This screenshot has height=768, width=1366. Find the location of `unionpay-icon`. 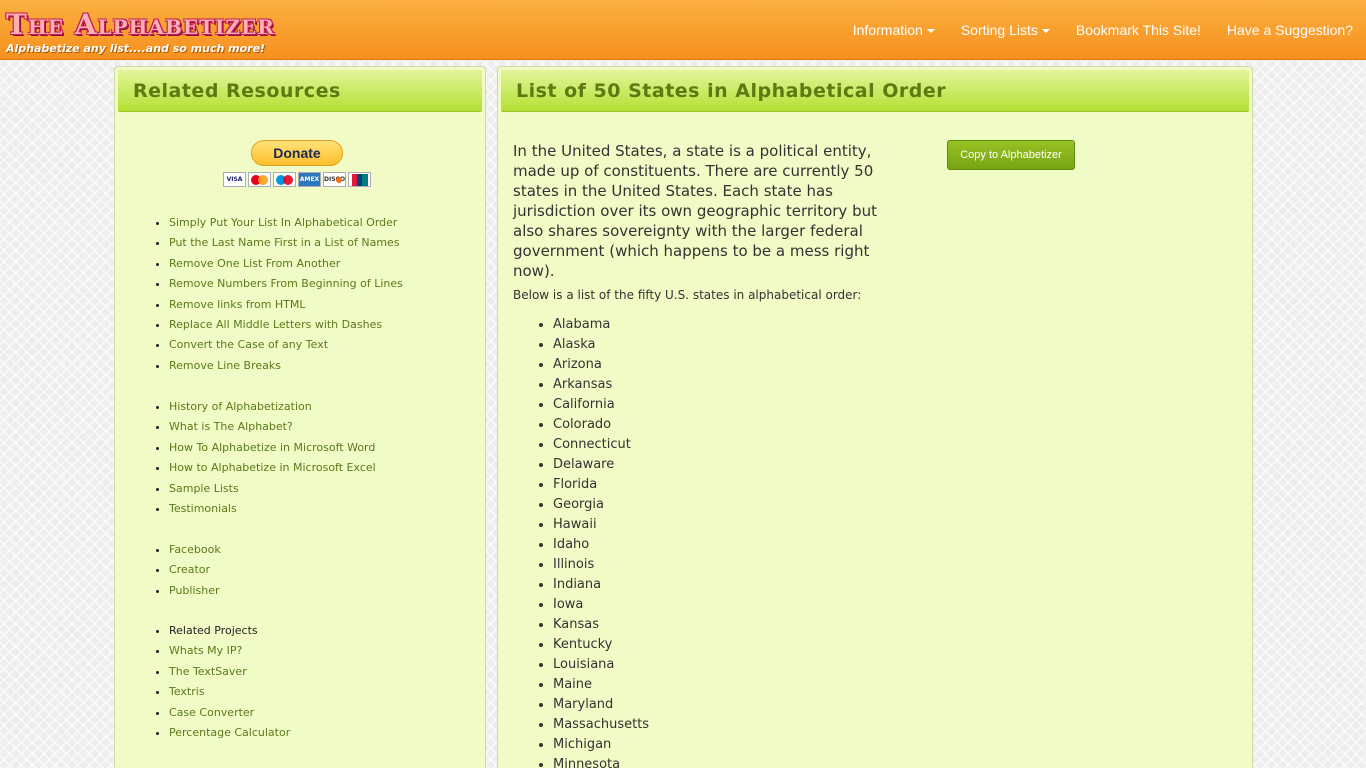

unionpay-icon is located at coordinates (359, 179).